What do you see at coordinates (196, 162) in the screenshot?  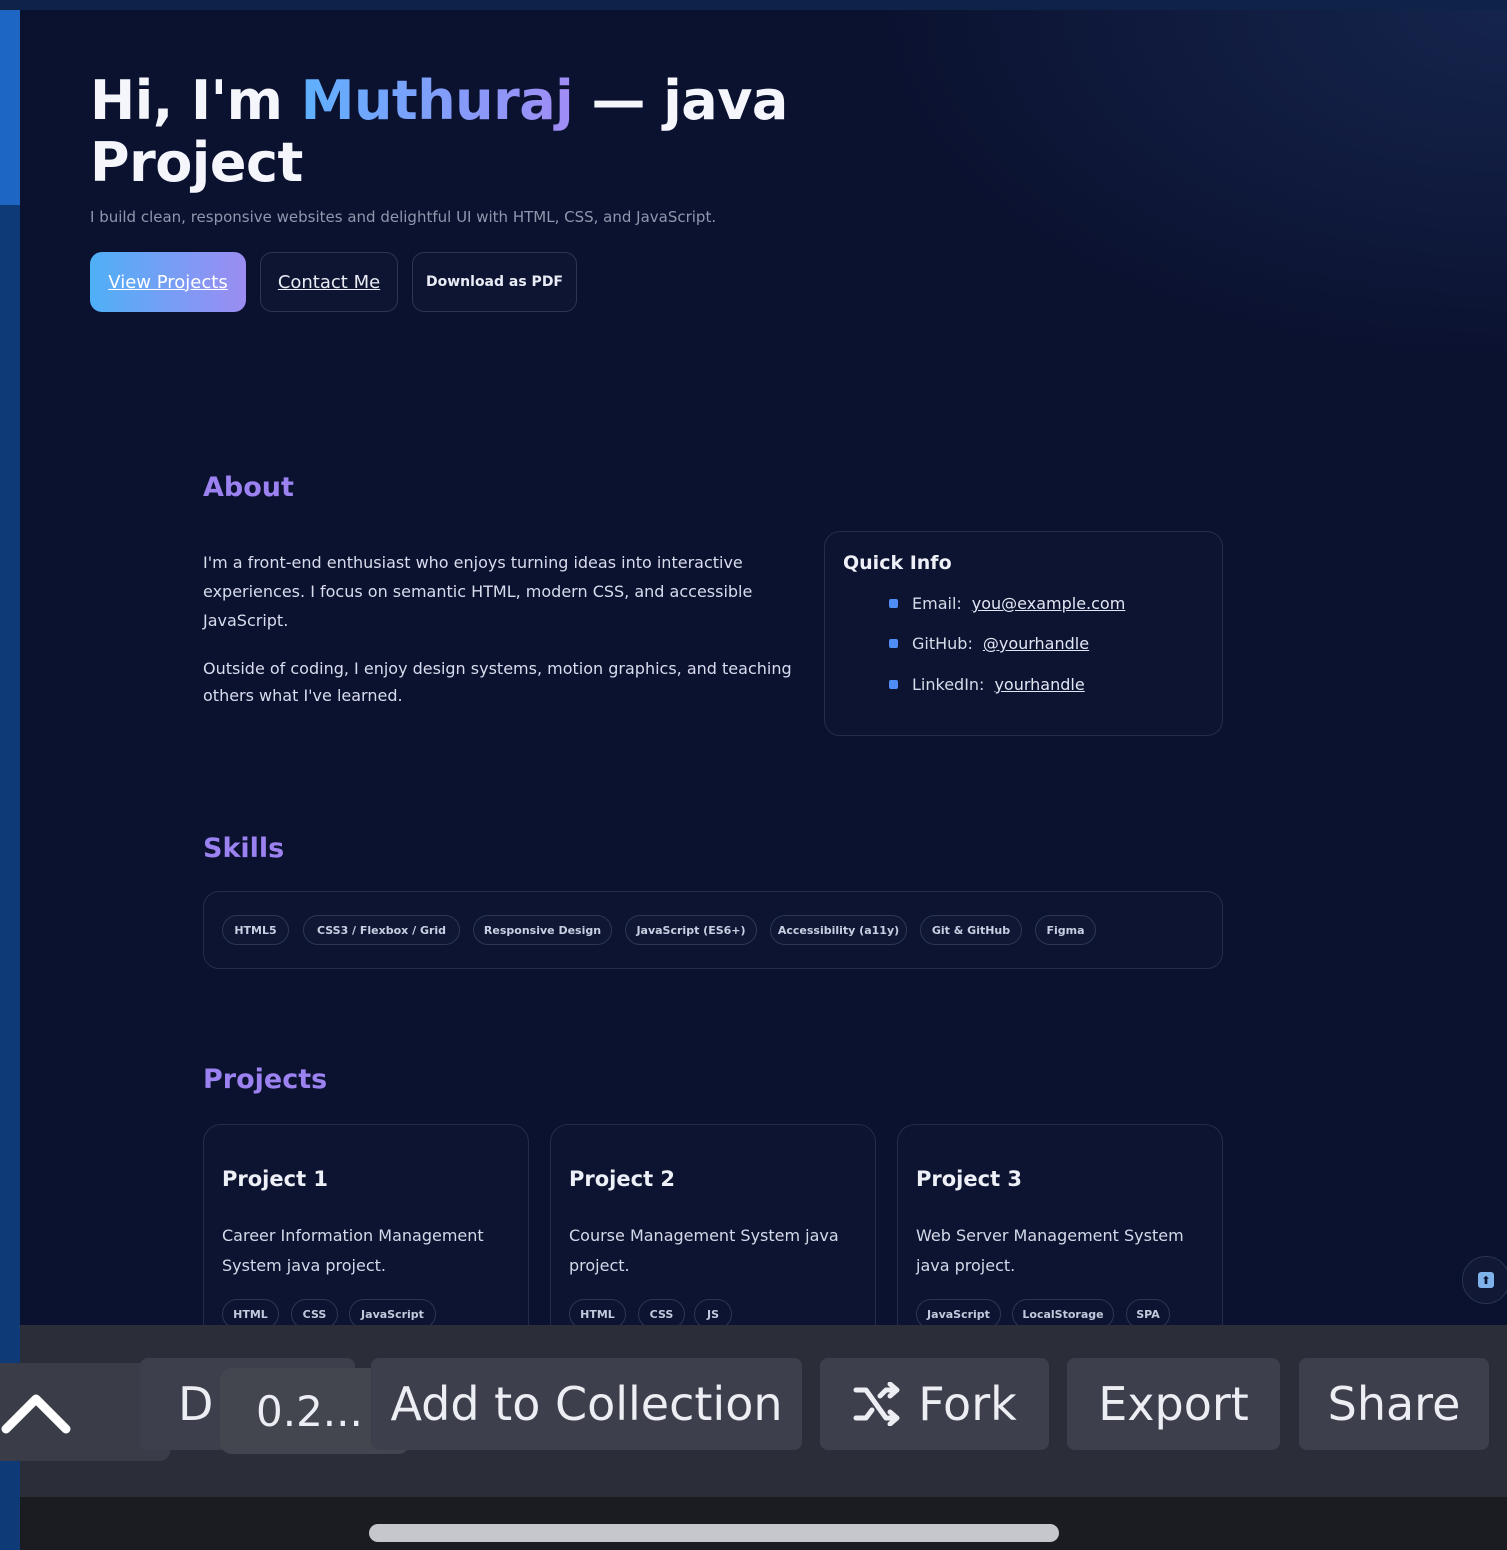 I see `hero-title-line2: Project` at bounding box center [196, 162].